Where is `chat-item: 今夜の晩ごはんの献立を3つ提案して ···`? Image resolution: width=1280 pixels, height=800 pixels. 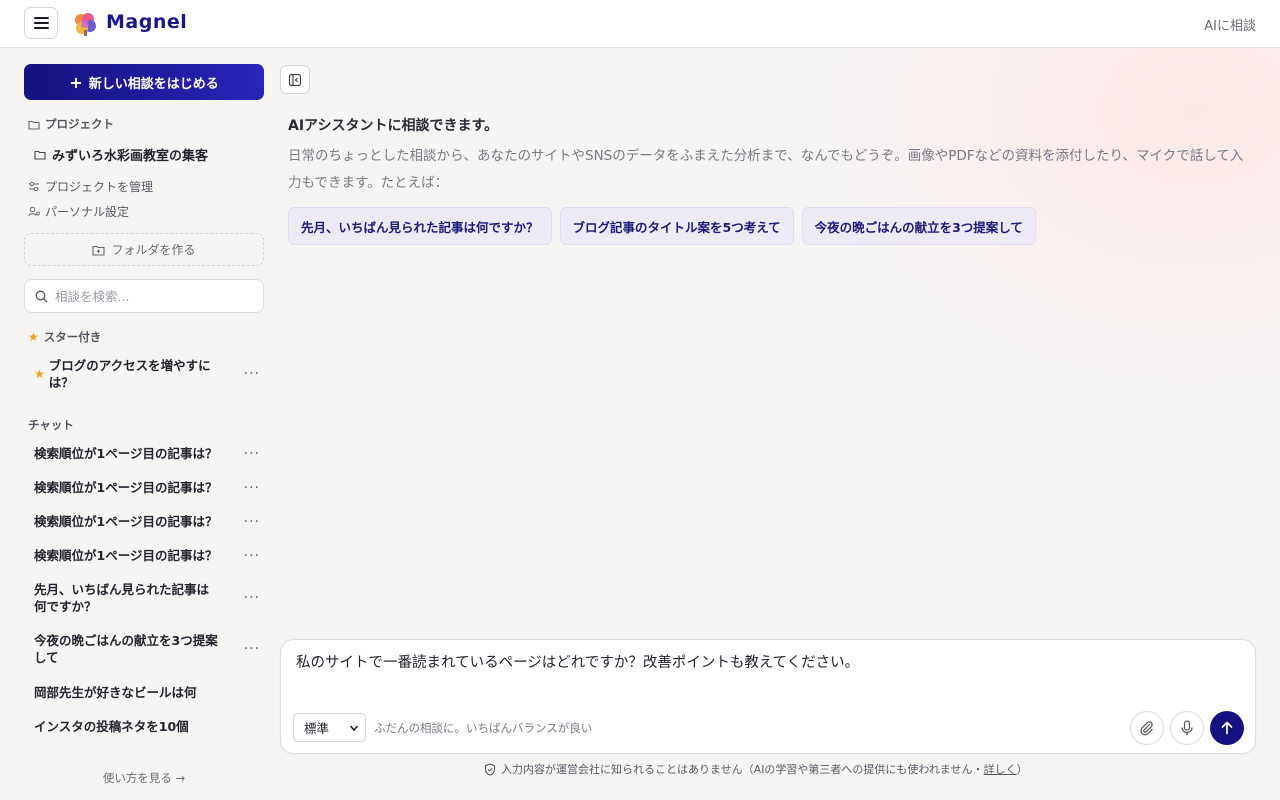 chat-item: 今夜の晩ごはんの献立を3つ提案して ··· is located at coordinates (144, 649).